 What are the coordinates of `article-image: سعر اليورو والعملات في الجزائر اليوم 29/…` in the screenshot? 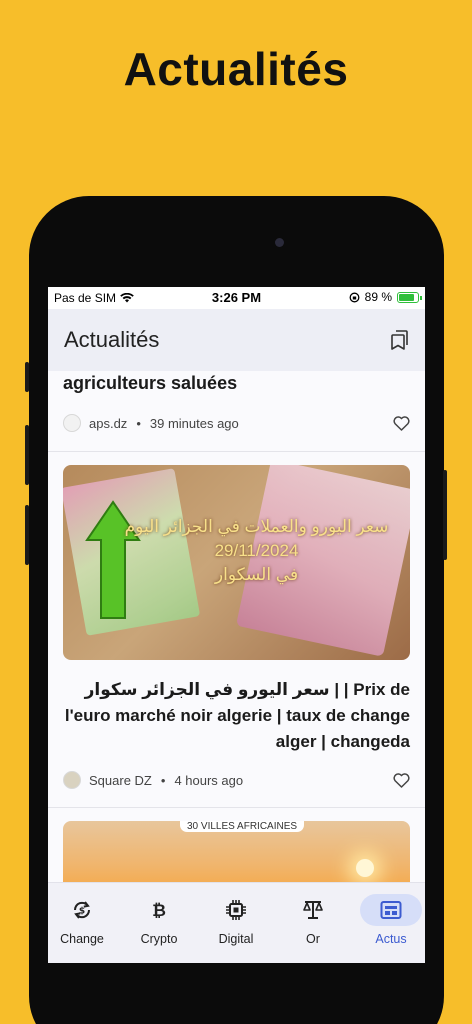 It's located at (236, 562).